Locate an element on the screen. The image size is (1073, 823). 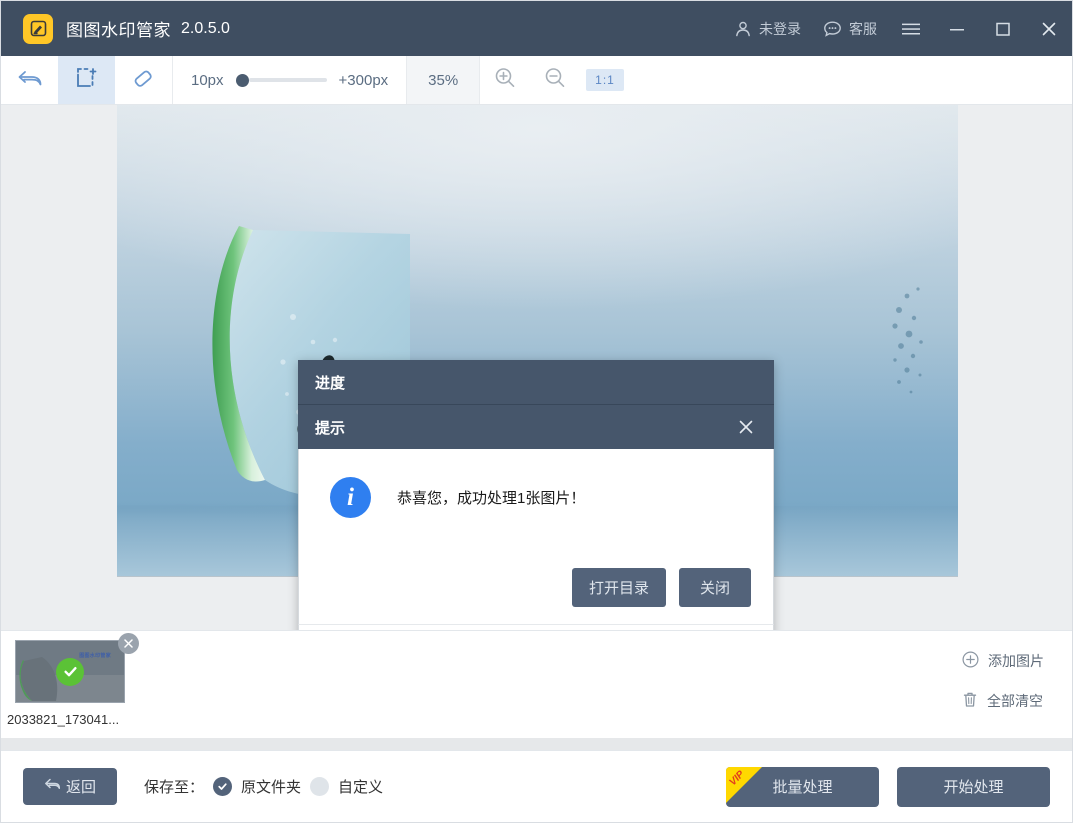
batch-process-button: VIP 批量处理 is located at coordinates (802, 786).